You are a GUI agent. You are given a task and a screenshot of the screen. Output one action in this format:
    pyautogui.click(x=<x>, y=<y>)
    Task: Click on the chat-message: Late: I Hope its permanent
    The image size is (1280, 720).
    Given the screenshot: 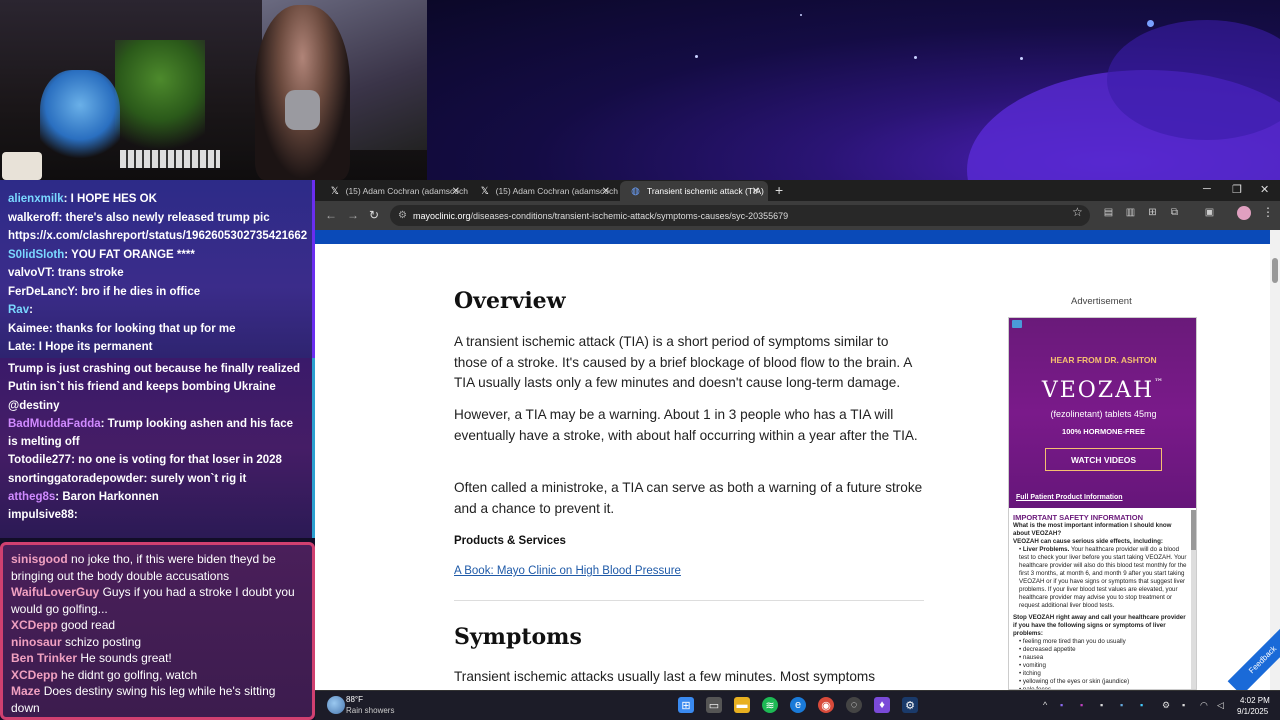 What is the action you would take?
    pyautogui.click(x=156, y=347)
    